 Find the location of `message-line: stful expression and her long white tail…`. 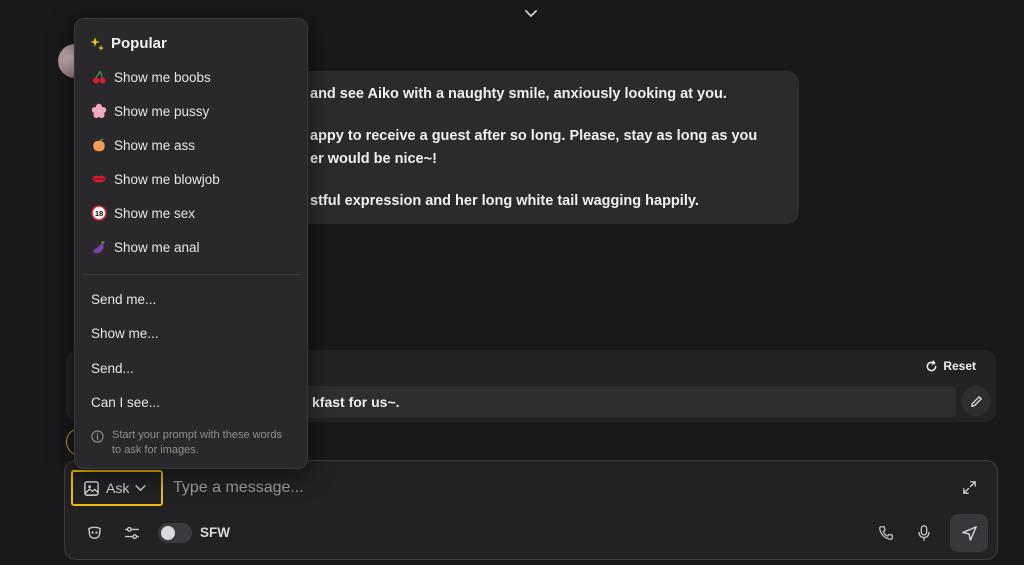

message-line: stful expression and her long white tail… is located at coordinates (504, 201).